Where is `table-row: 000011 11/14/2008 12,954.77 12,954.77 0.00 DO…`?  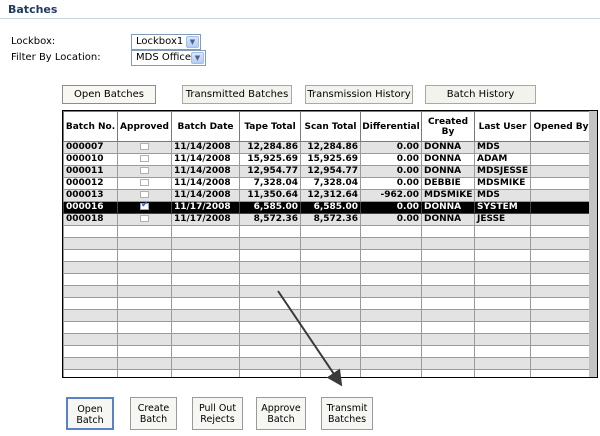
table-row: 000011 11/14/2008 12,954.77 12,954.77 0.00 DO… is located at coordinates (327, 171).